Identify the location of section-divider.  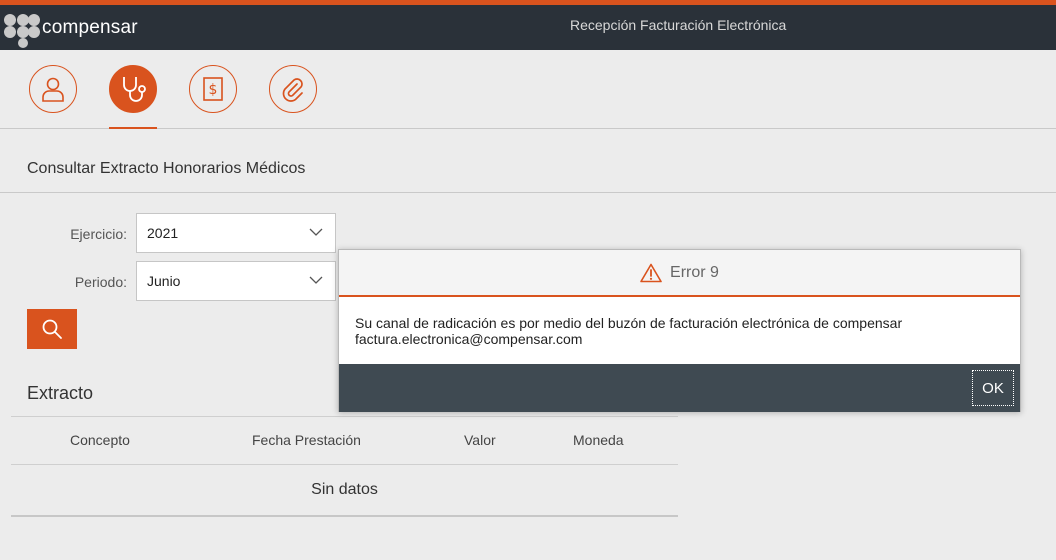
(528, 192).